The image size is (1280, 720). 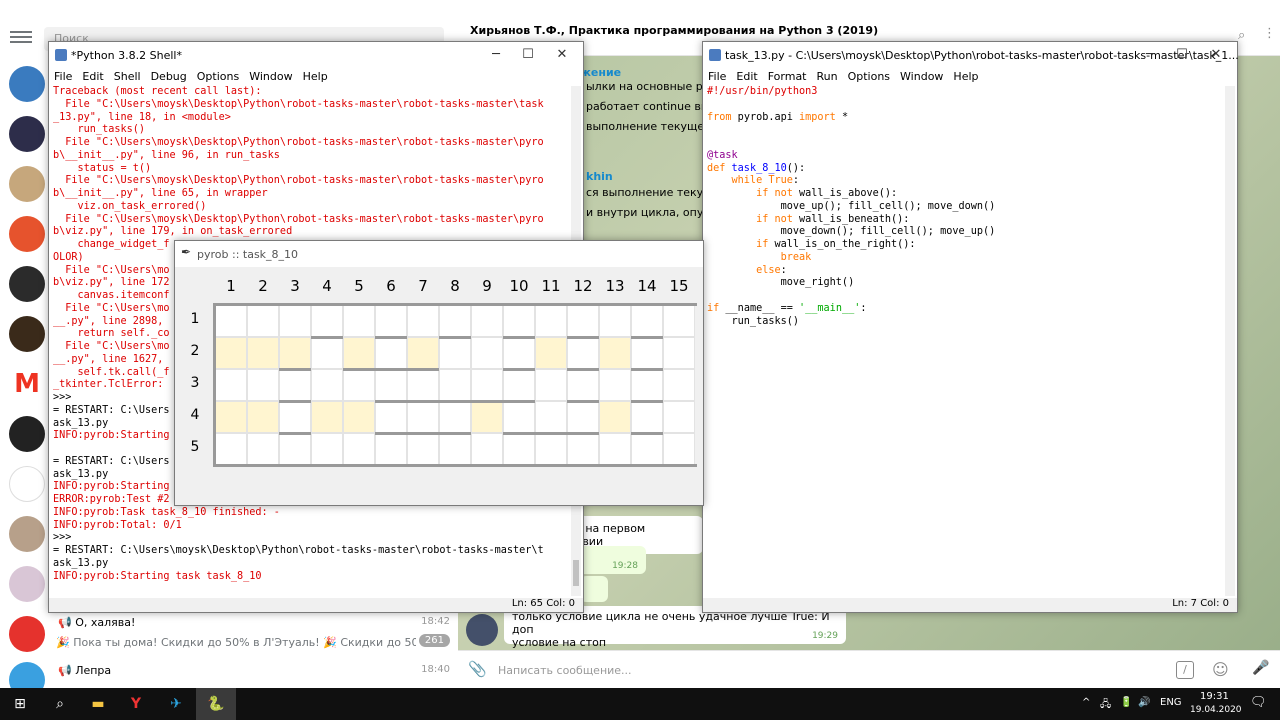 I want to click on attach-icon: 📎, so click(x=477, y=669).